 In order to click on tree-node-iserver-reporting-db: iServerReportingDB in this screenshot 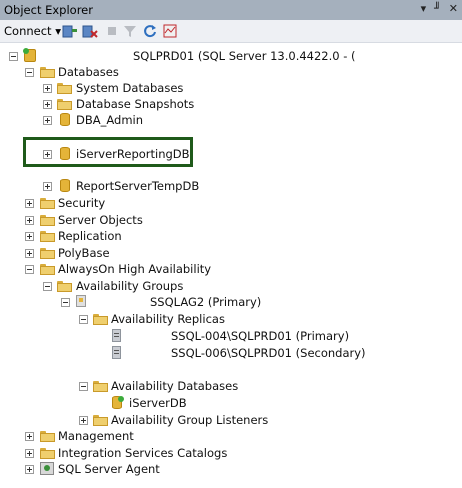, I will do `click(110, 154)`.